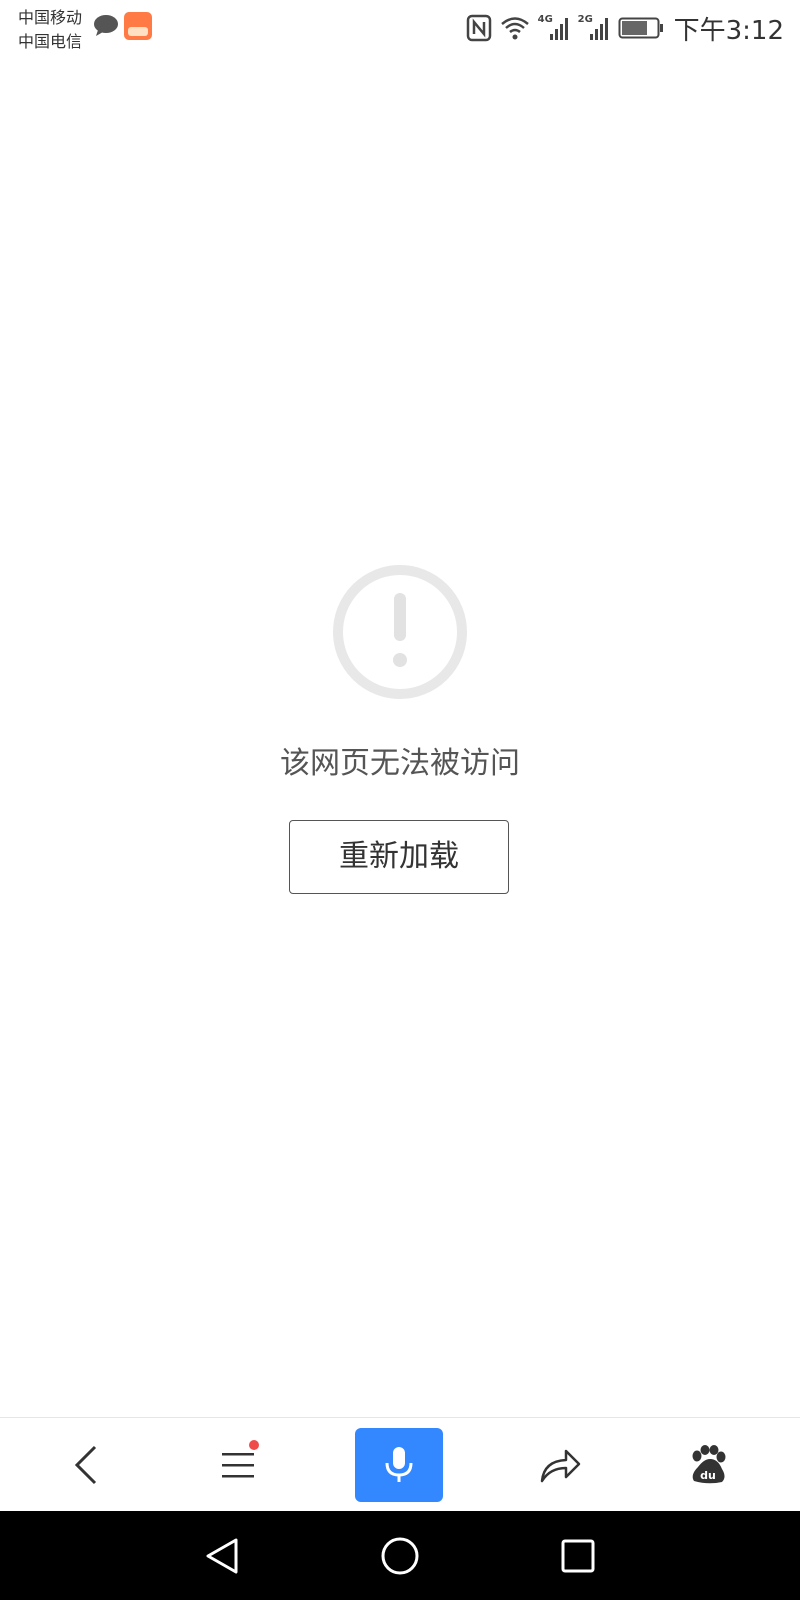 The image size is (800, 1600). Describe the element at coordinates (399, 857) in the screenshot. I see `reload-button: 重新加载` at that location.